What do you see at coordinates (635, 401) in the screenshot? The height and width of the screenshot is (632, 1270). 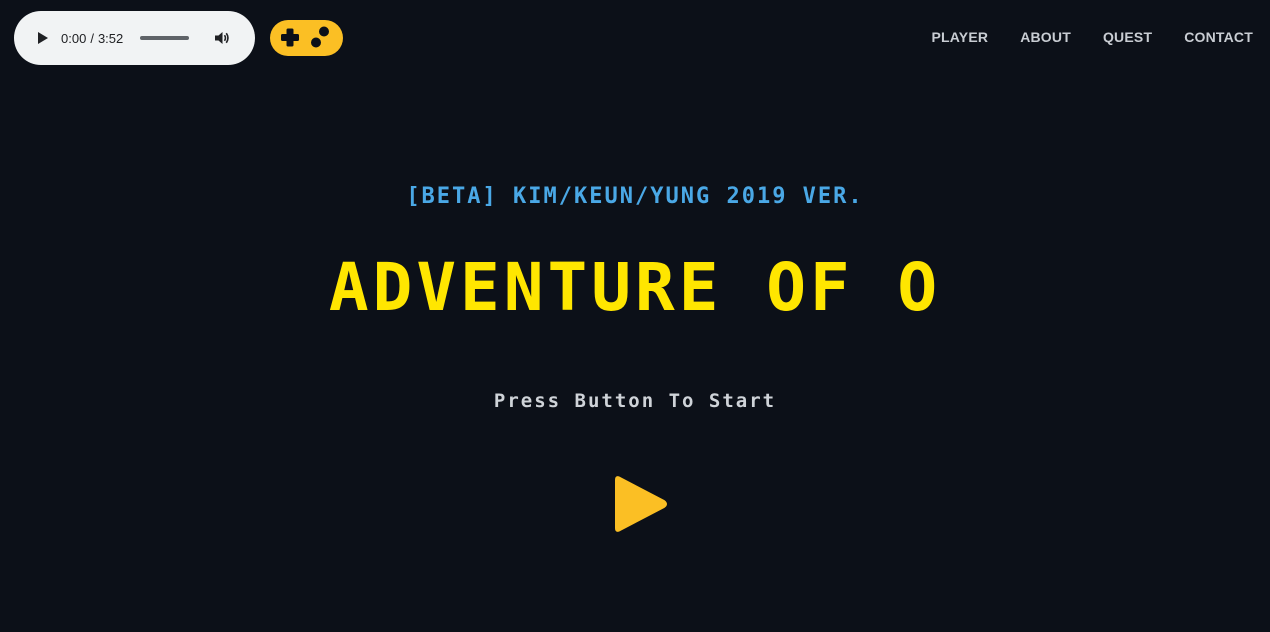 I see `start-prompt: Press Button To Start` at bounding box center [635, 401].